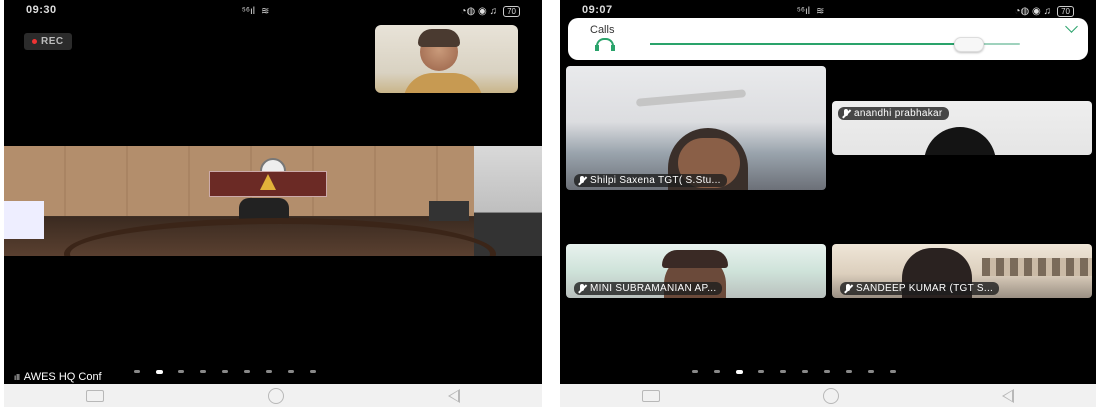 The image size is (1098, 407). I want to click on status-time: 09:07, so click(597, 10).